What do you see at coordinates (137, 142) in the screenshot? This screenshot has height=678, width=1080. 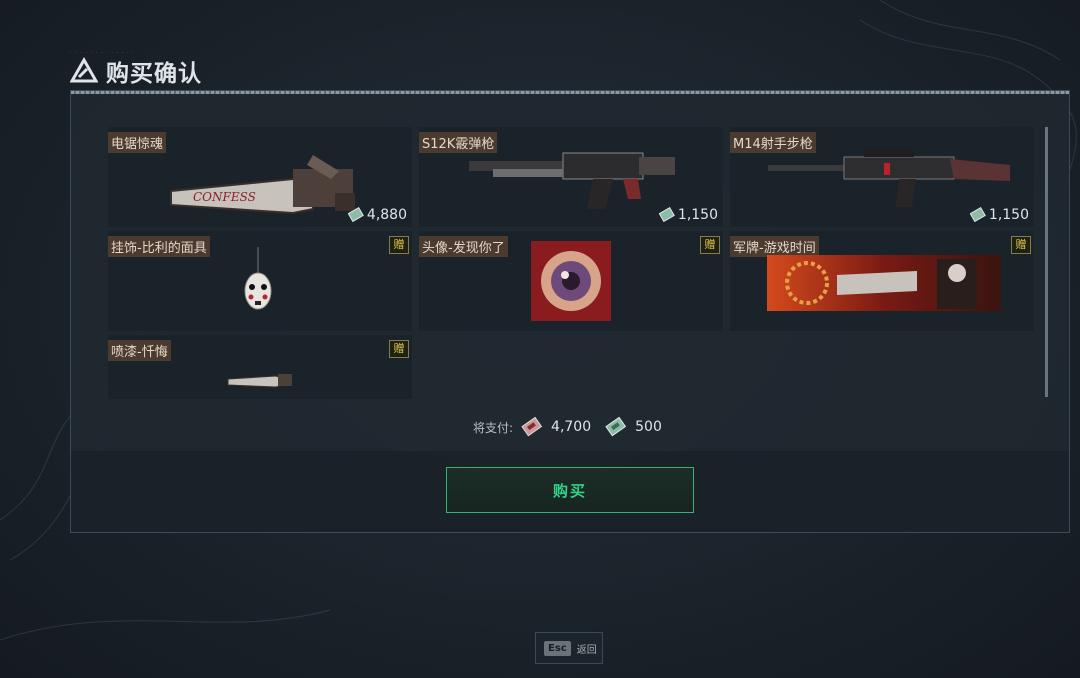 I see `item-name: 电锯惊魂` at bounding box center [137, 142].